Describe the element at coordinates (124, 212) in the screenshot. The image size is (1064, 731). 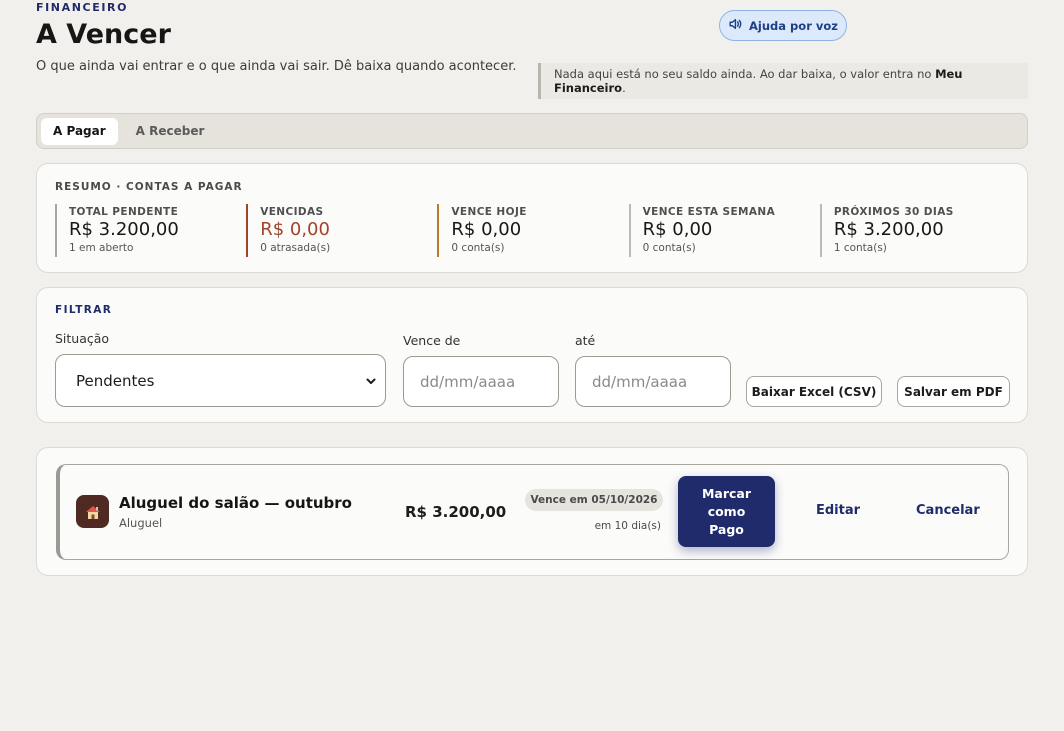
I see `stat-label: TOTAL PENDENTE` at that location.